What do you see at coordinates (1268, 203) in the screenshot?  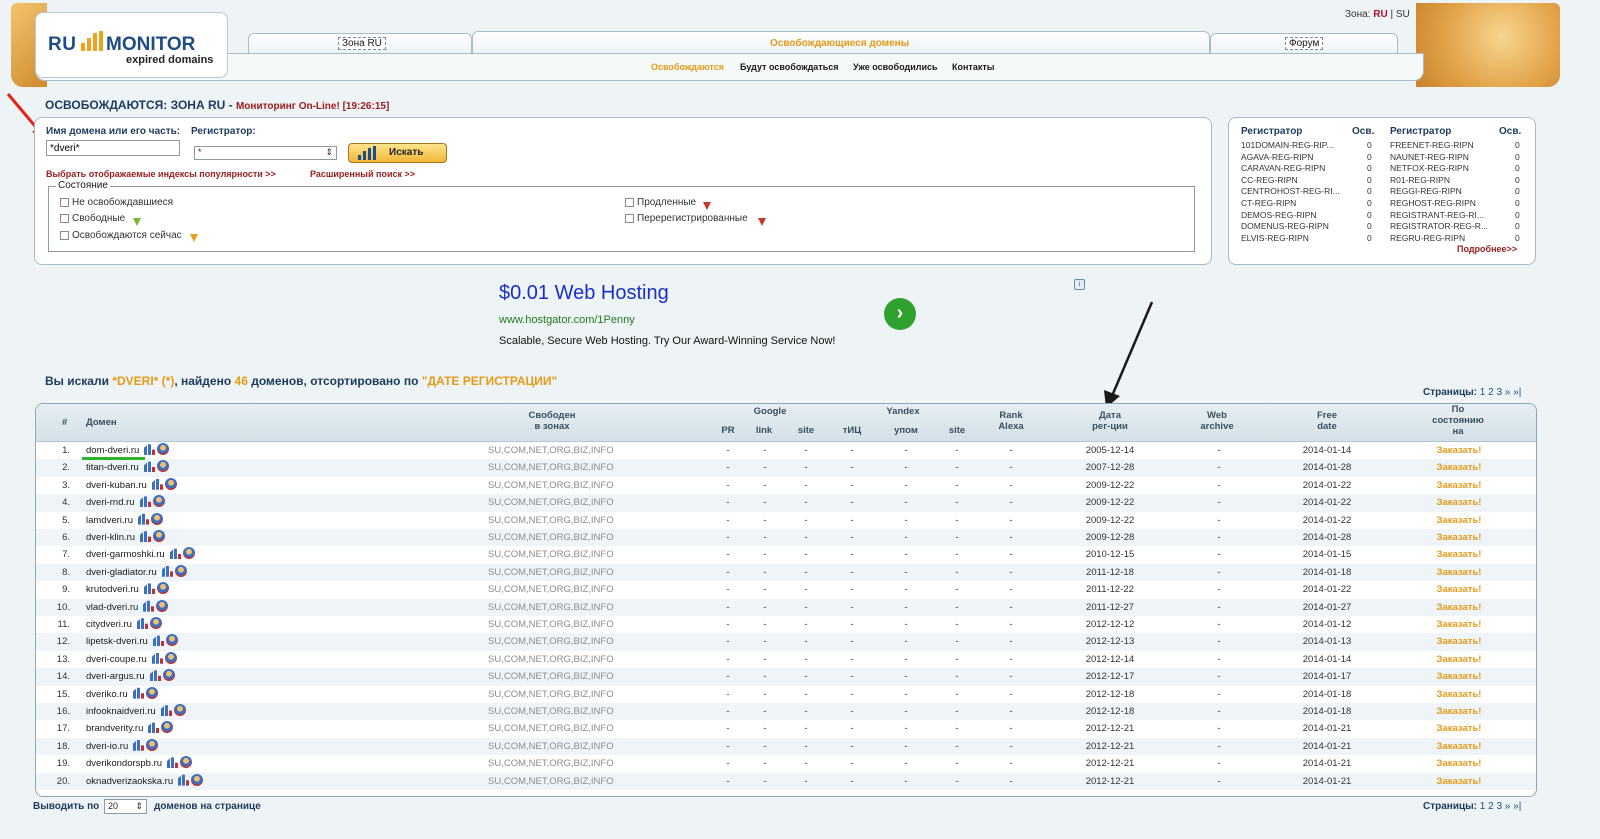 I see `registrar-name: CT-REG-RIPN` at bounding box center [1268, 203].